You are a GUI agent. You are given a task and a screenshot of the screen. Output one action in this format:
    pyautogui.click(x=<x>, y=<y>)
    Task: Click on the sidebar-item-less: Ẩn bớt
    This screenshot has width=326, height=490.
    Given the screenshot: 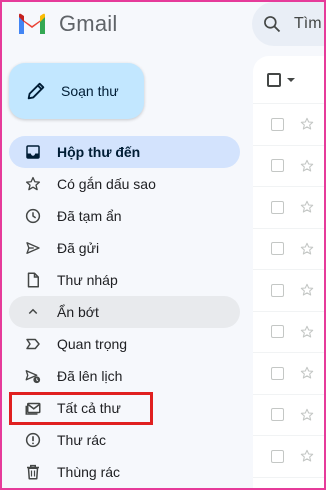 What is the action you would take?
    pyautogui.click(x=124, y=312)
    